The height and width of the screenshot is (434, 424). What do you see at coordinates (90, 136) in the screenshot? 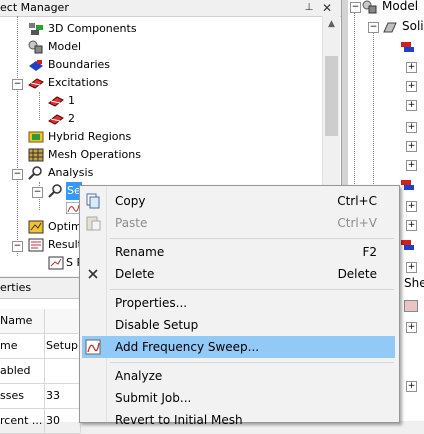
I see `tree-item-label: Hybrid Regions` at bounding box center [90, 136].